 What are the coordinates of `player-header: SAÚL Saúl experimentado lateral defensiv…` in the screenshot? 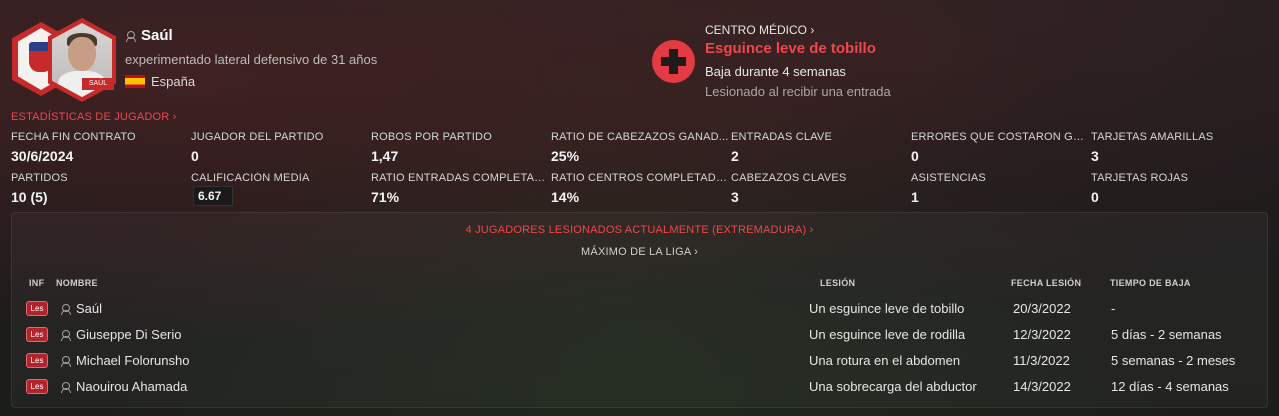 It's located at (320, 60).